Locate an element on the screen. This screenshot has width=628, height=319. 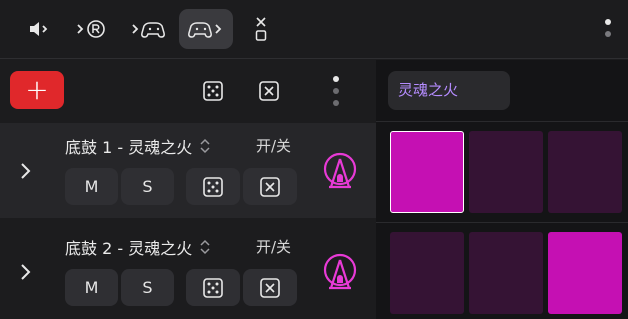
registered-arrow-icon is located at coordinates (91, 29).